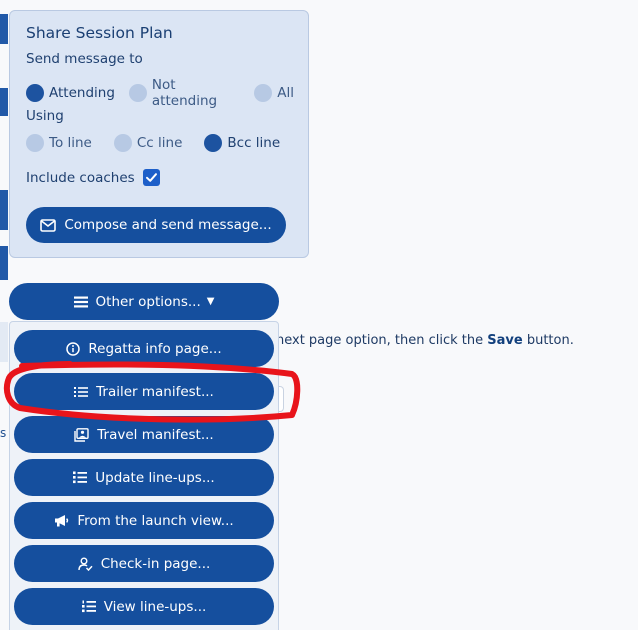 The image size is (638, 630). Describe the element at coordinates (45, 116) in the screenshot. I see `using-label: Using` at that location.